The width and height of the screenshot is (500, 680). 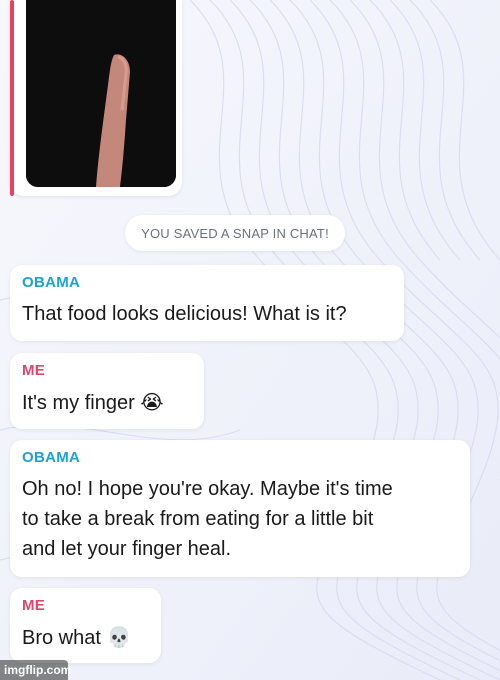 I want to click on saved-snap-notice: YOU SAVED A SNAP IN CHAT!, so click(x=235, y=233).